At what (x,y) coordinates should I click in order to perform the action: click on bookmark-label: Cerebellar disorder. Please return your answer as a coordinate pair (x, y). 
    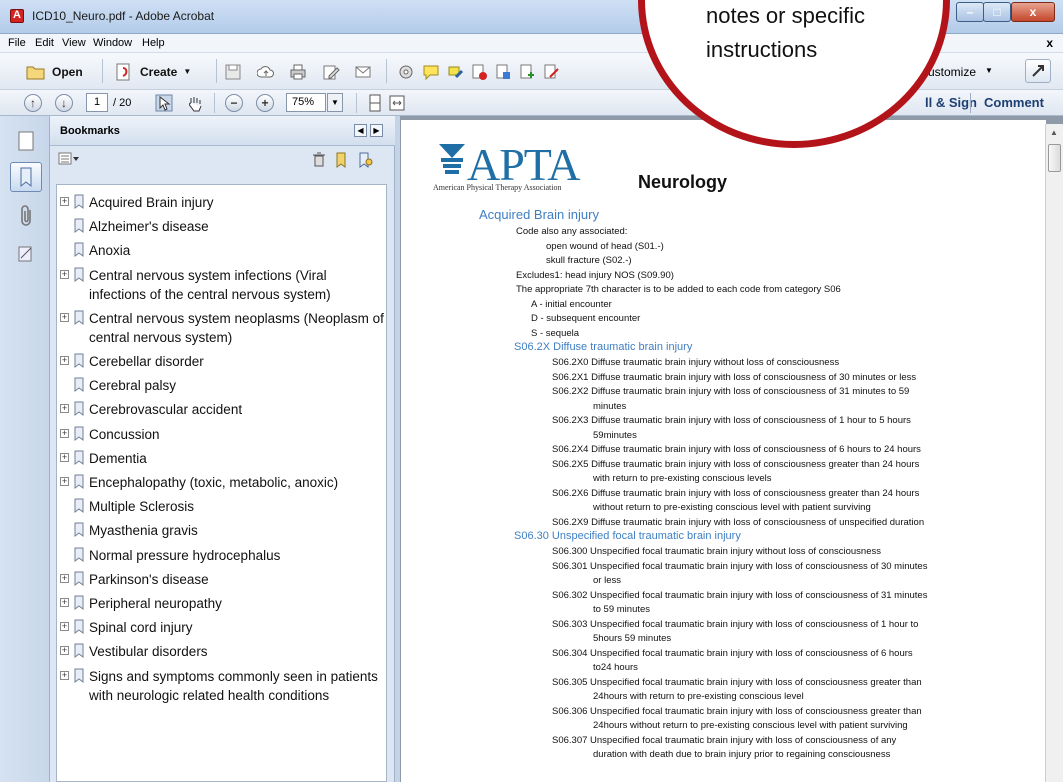
    Looking at the image, I should click on (146, 361).